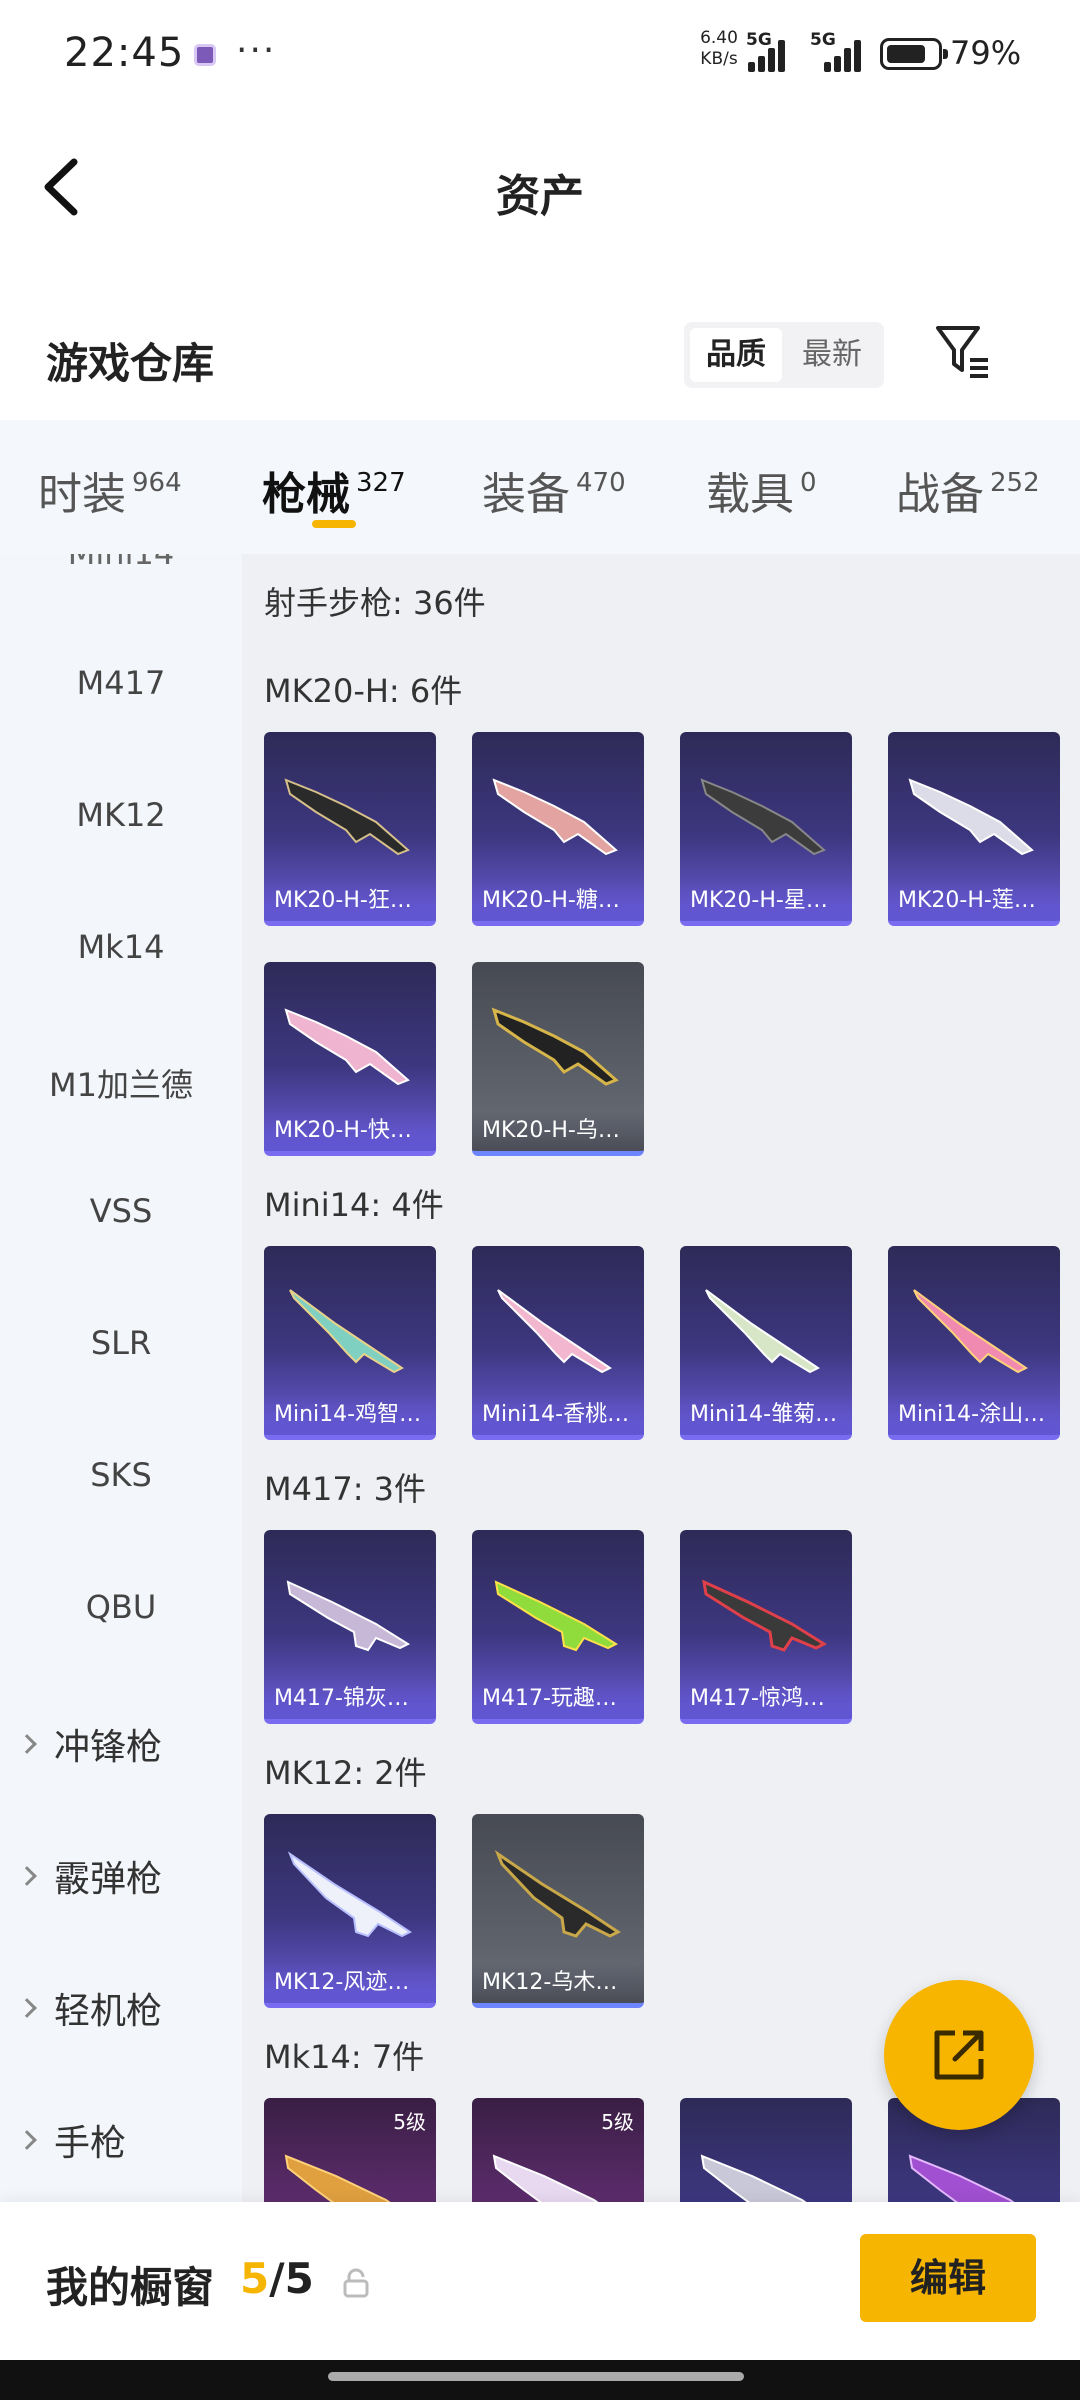  I want to click on showcase-count: 5/5, so click(277, 2278).